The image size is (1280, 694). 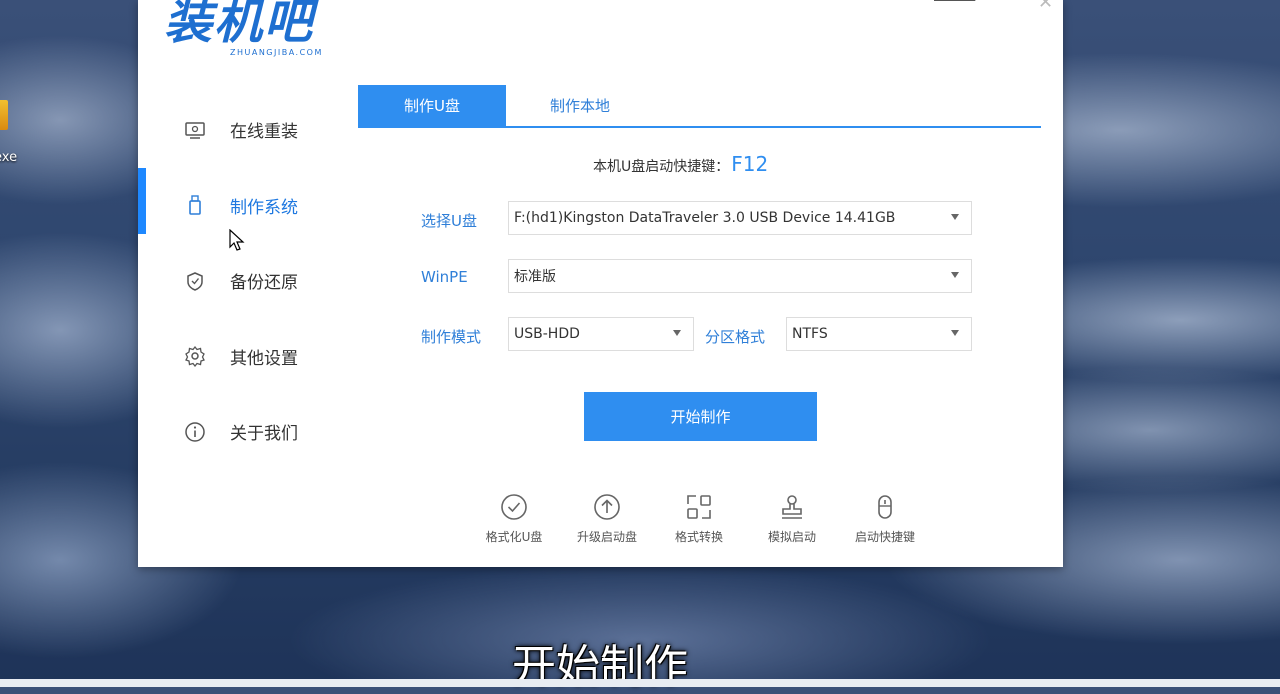 What do you see at coordinates (432, 105) in the screenshot?
I see `tab-make-usb: 制作U盘` at bounding box center [432, 105].